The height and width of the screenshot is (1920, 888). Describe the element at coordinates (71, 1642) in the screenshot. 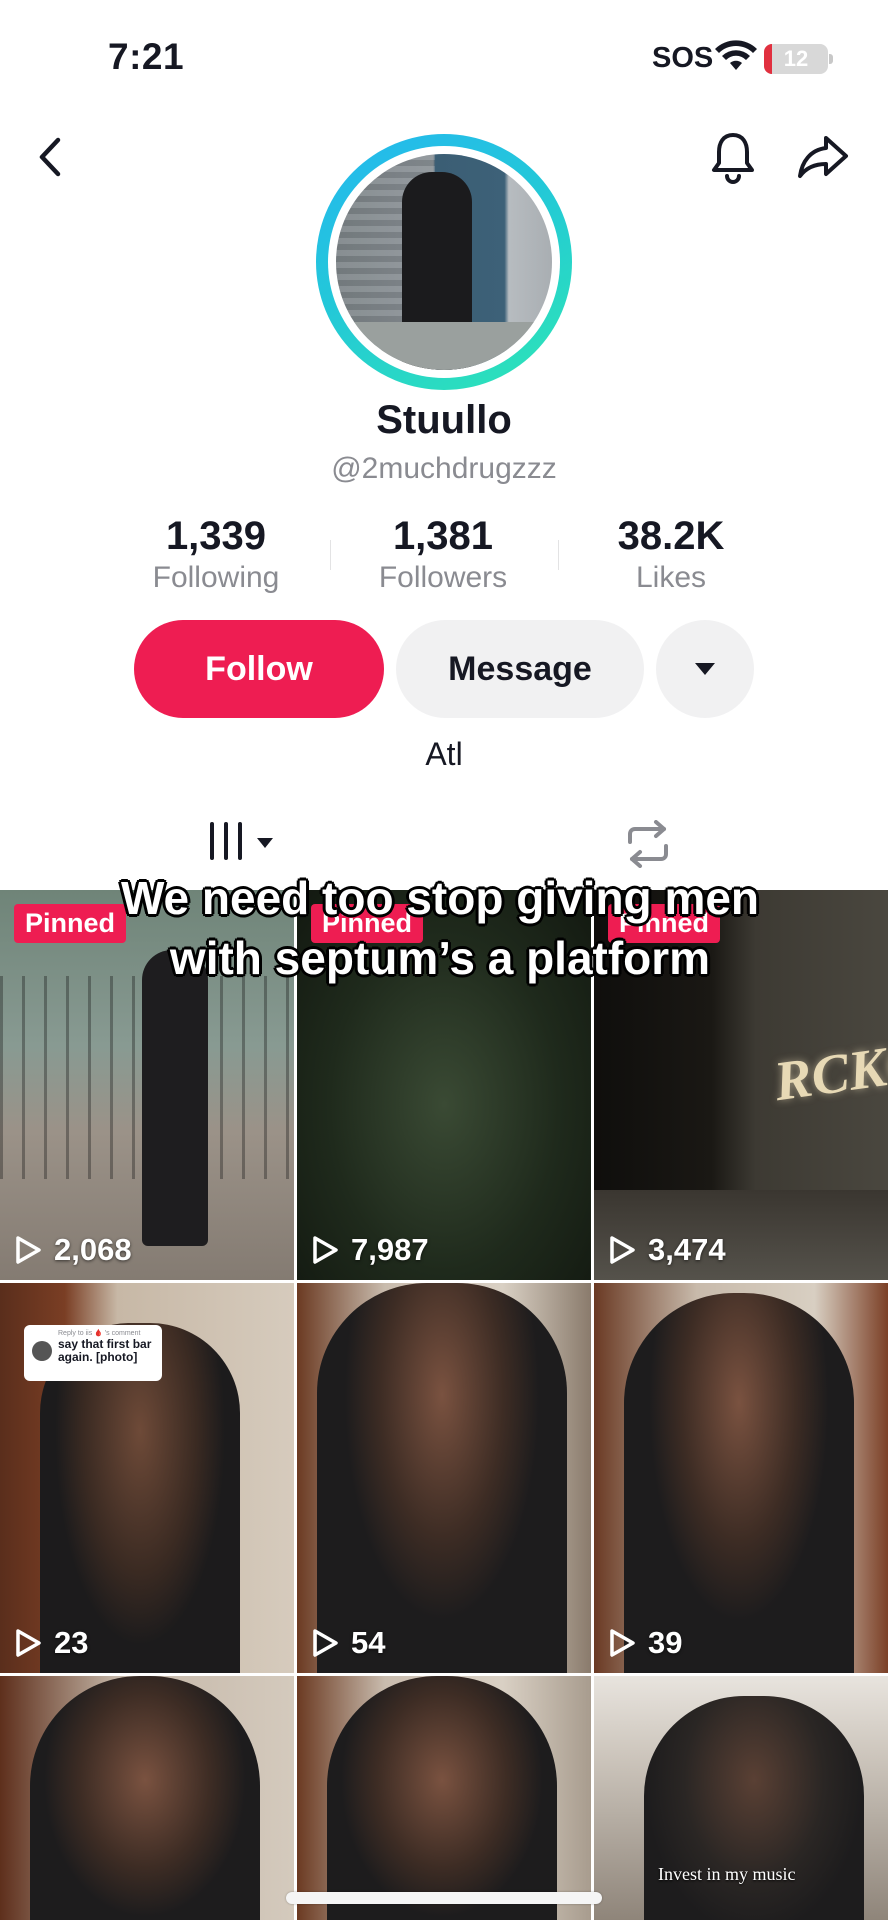

I see `view-count-text: 23` at that location.